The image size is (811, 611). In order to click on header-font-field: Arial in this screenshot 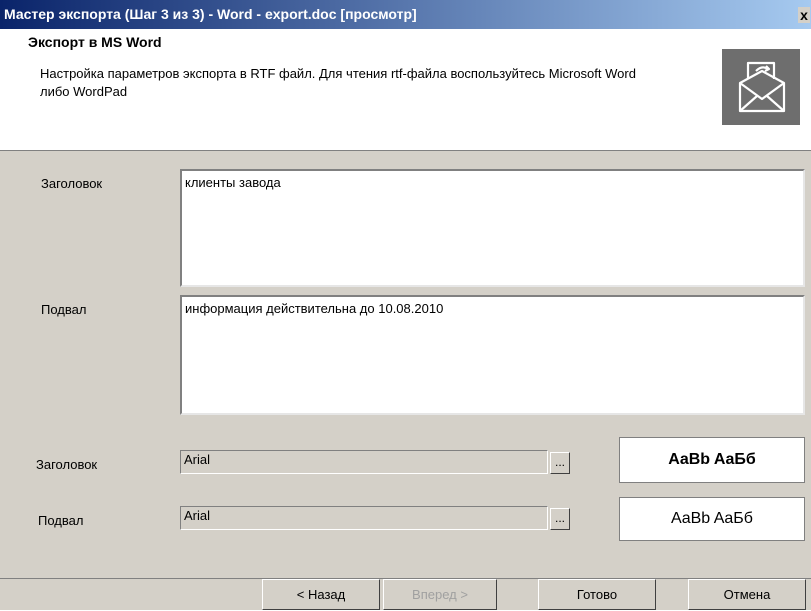, I will do `click(364, 462)`.